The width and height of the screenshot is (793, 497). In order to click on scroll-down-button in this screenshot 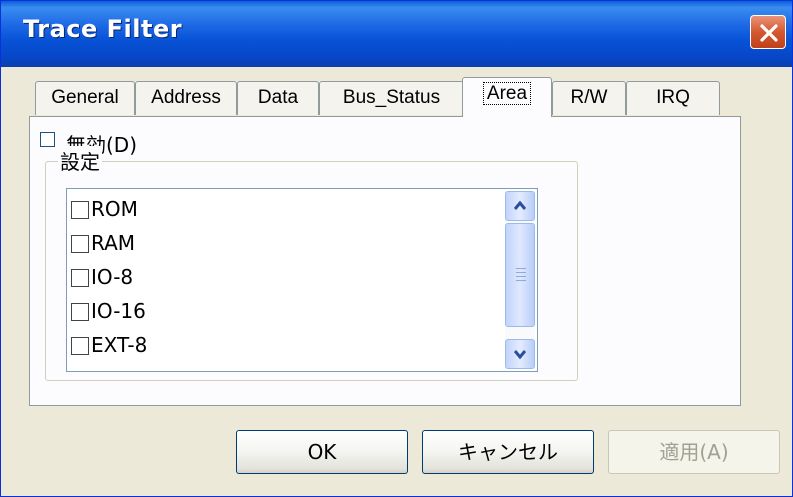, I will do `click(520, 354)`.